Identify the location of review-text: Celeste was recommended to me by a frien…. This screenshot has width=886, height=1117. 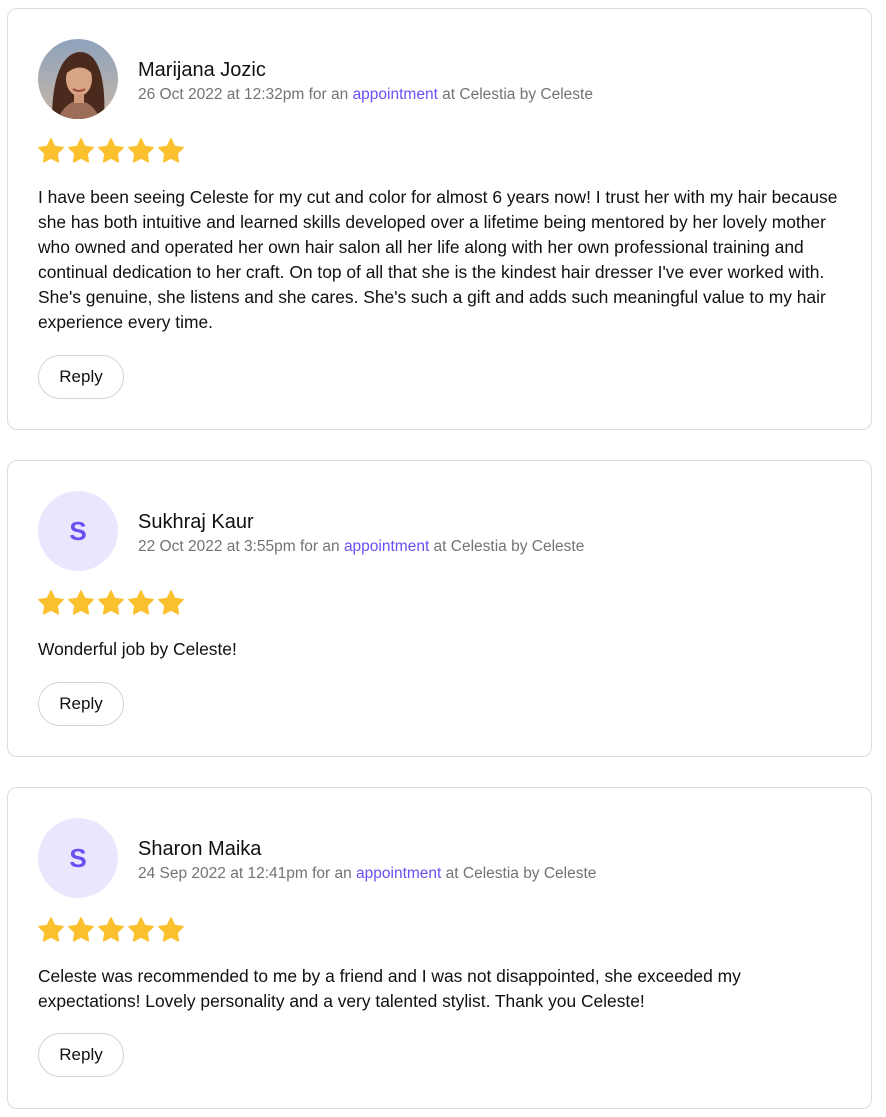
(389, 988).